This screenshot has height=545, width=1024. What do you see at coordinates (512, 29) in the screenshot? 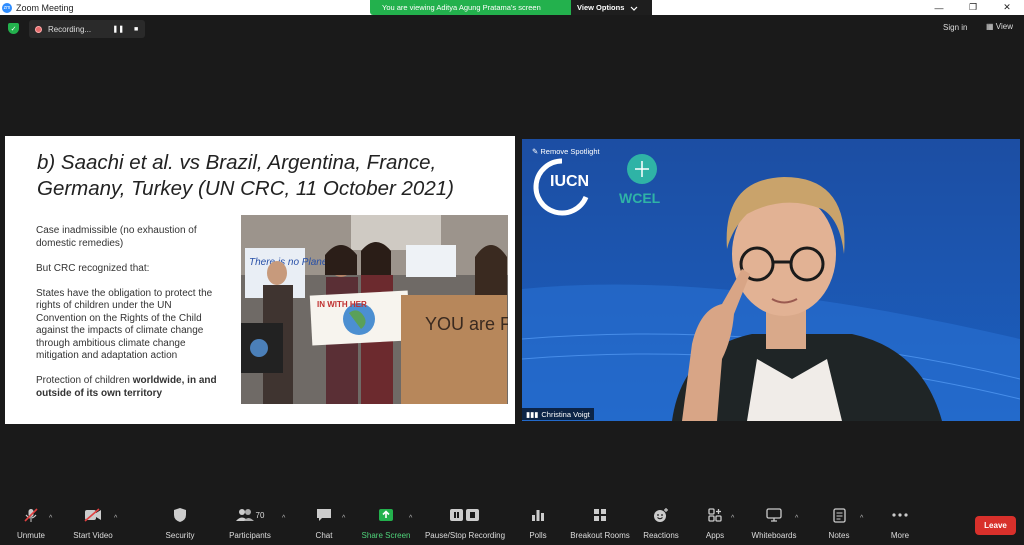
I see `meeting-topbar: ✓ Recording... ❚❚ ■ Sign in ▦ View` at bounding box center [512, 29].